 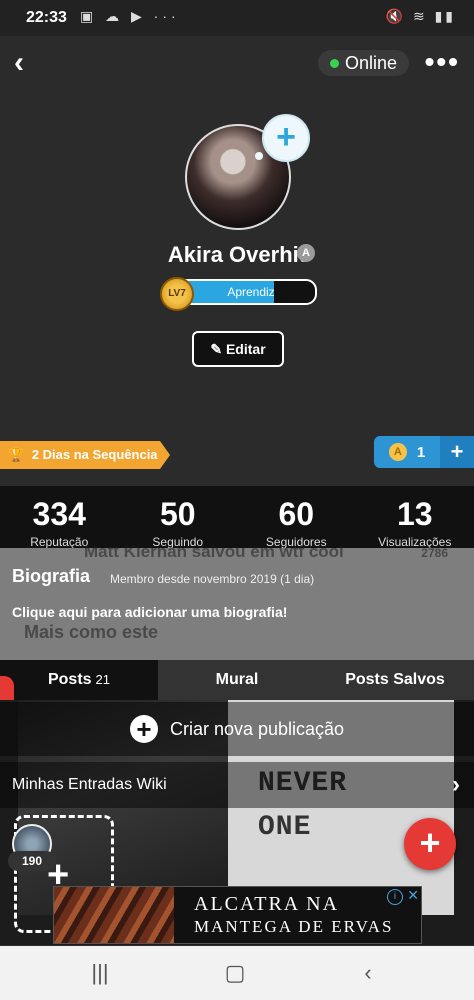 What do you see at coordinates (430, 844) in the screenshot?
I see `create-fab-button: +` at bounding box center [430, 844].